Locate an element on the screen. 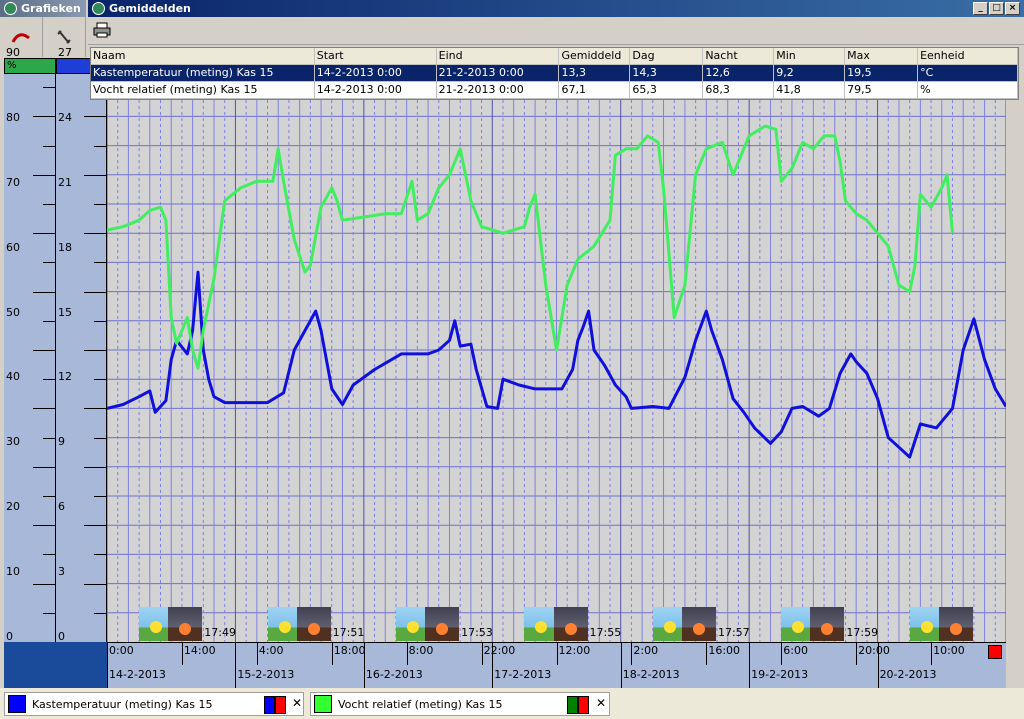 The width and height of the screenshot is (1024, 719). table-cell: °C is located at coordinates (968, 73).